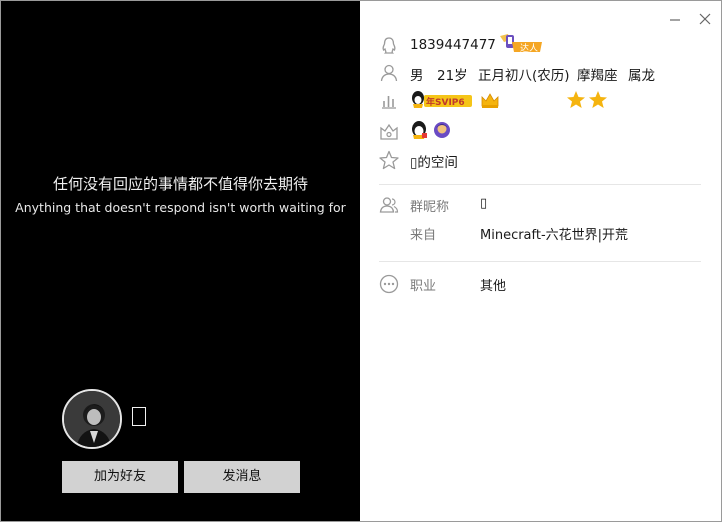  What do you see at coordinates (545, 102) in the screenshot?
I see `level-icons` at bounding box center [545, 102].